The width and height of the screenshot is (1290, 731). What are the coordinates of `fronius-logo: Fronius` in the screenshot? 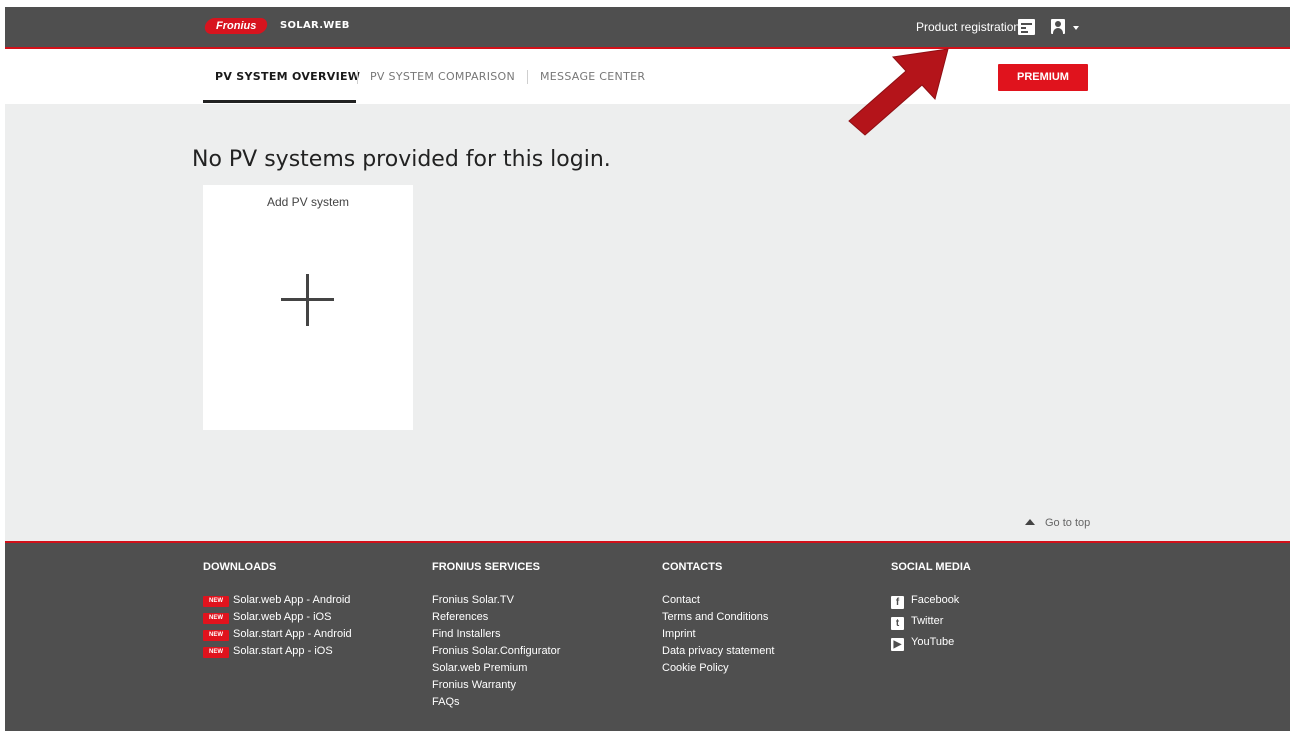 It's located at (236, 26).